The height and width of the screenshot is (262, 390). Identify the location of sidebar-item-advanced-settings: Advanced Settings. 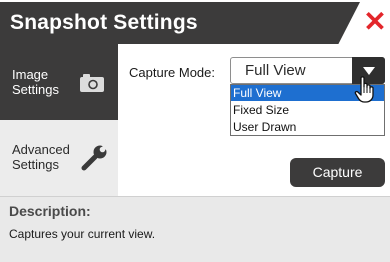
(59, 158).